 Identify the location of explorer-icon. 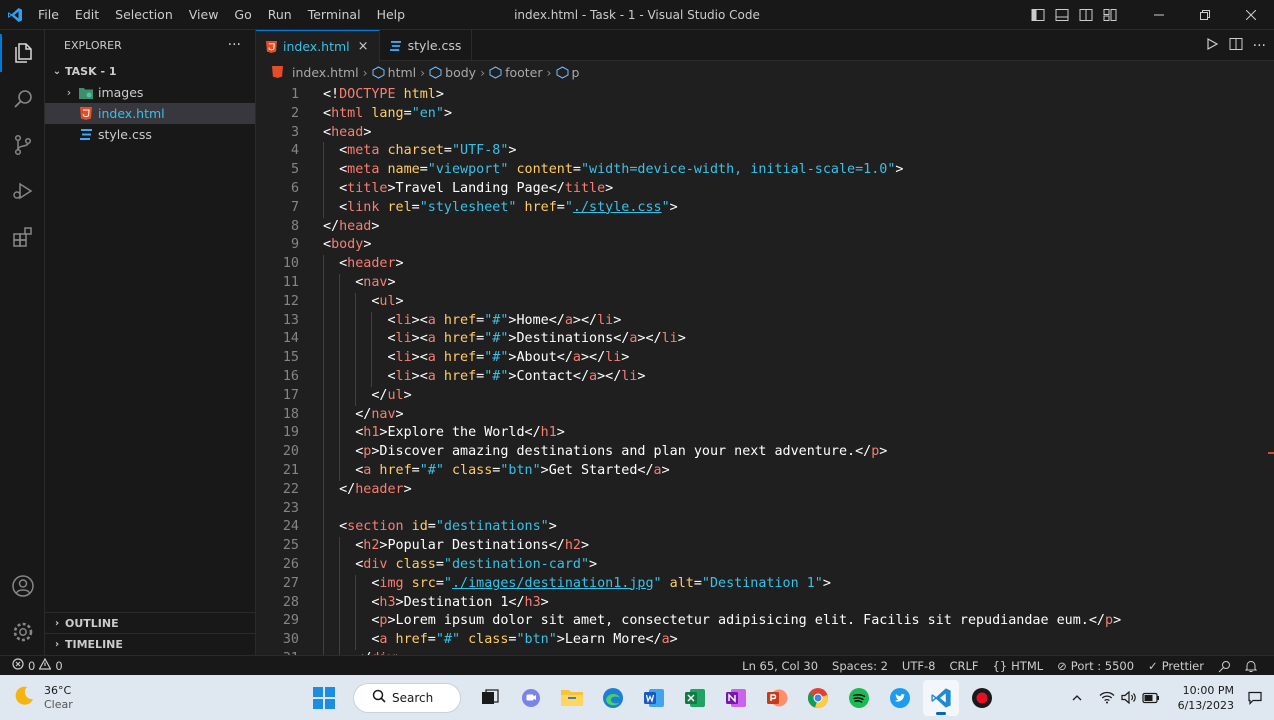
(22, 53).